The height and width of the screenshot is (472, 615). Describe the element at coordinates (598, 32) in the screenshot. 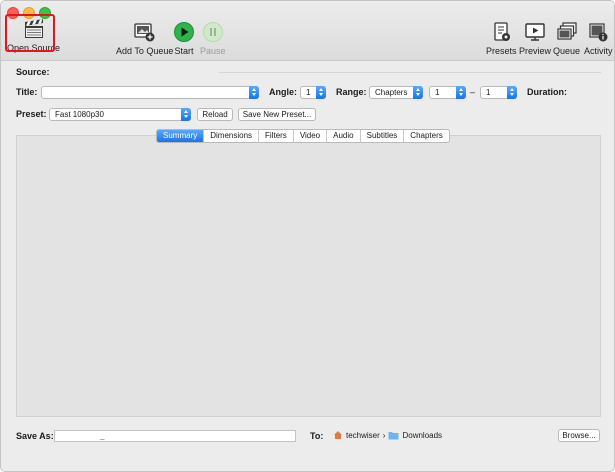

I see `activity-icon` at that location.